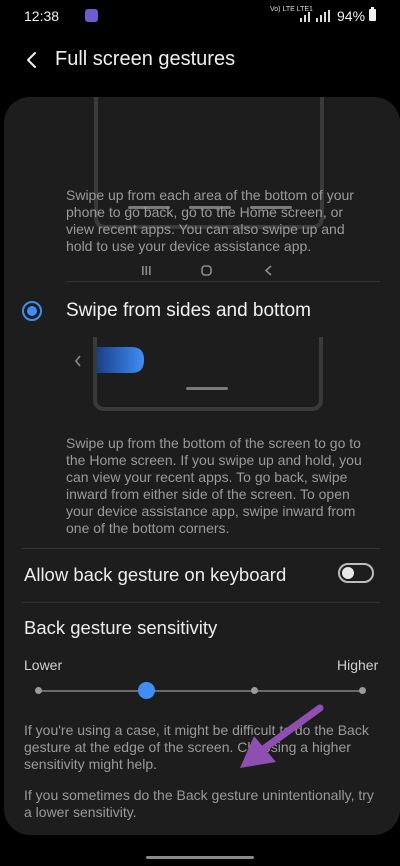 The image size is (400, 866). I want to click on back-arrow-icon, so click(32, 60).